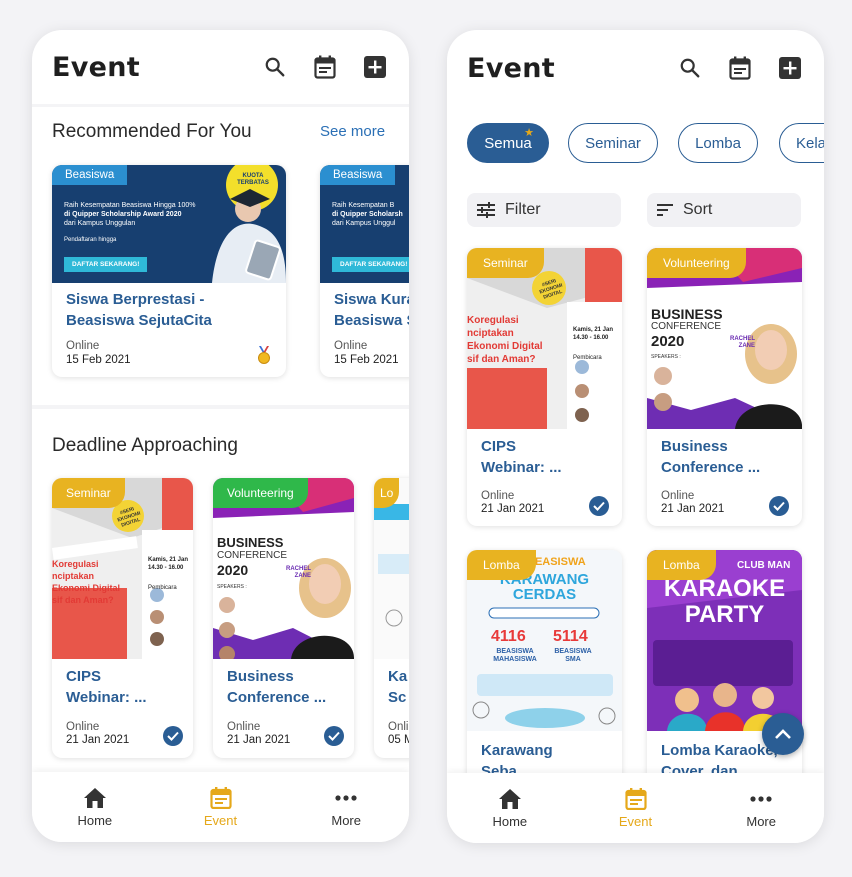 The width and height of the screenshot is (852, 877). What do you see at coordinates (391, 618) in the screenshot?
I see `event-card: Lo Ka Sc Onli 05 M` at bounding box center [391, 618].